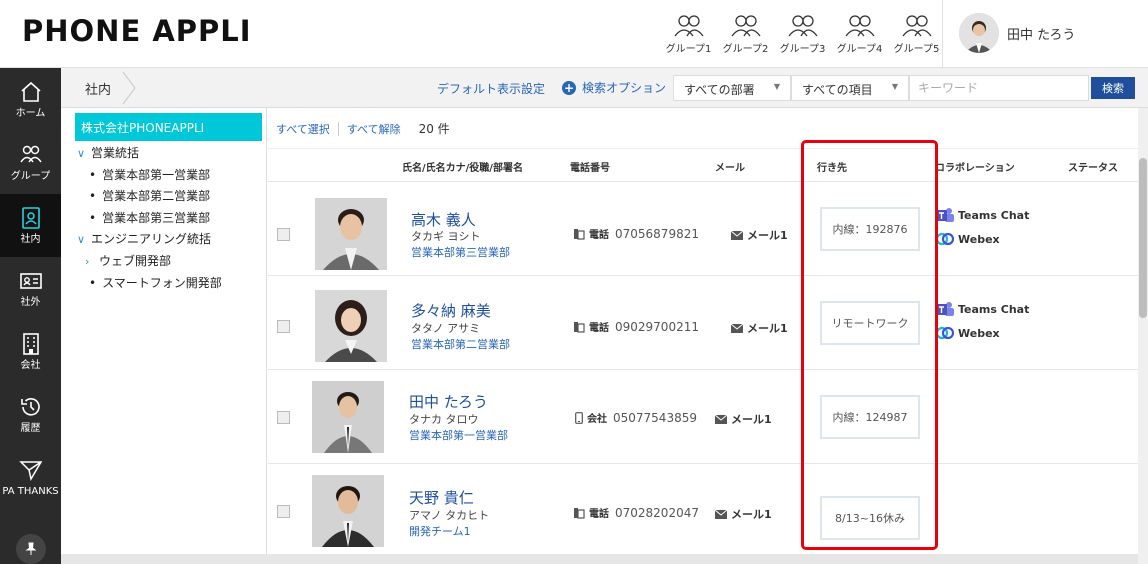 This screenshot has height=564, width=1148. Describe the element at coordinates (448, 401) in the screenshot. I see `member-name: 田中 たろう` at that location.